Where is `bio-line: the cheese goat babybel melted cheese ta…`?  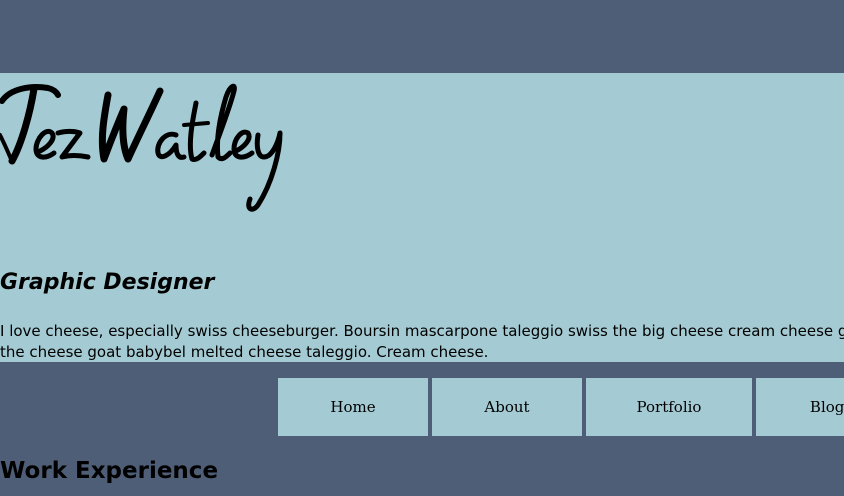
bio-line: the cheese goat babybel melted cheese ta… is located at coordinates (244, 352).